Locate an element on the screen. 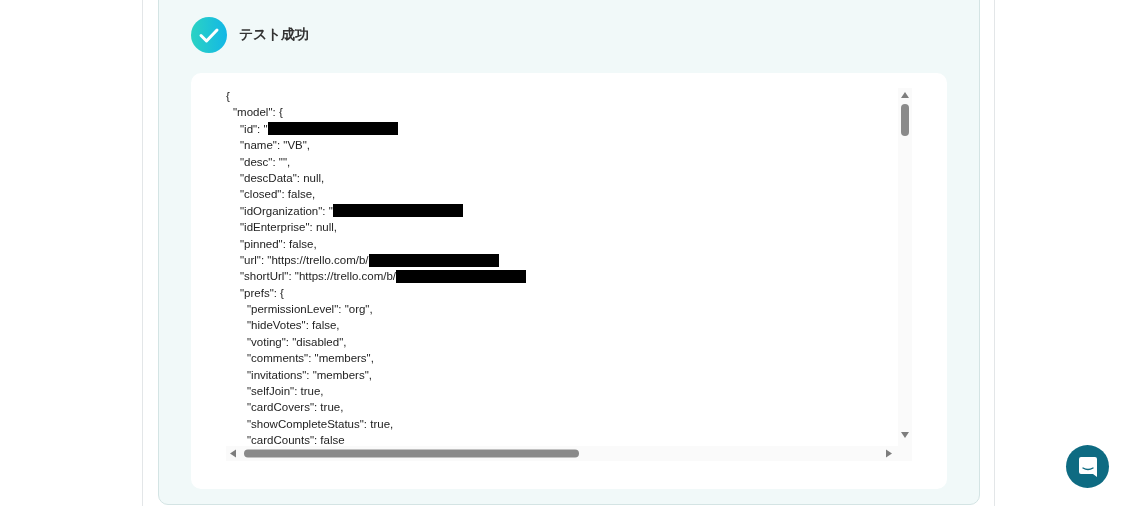  code-line: "url": "https://trello.com/b/ is located at coordinates (304, 260).